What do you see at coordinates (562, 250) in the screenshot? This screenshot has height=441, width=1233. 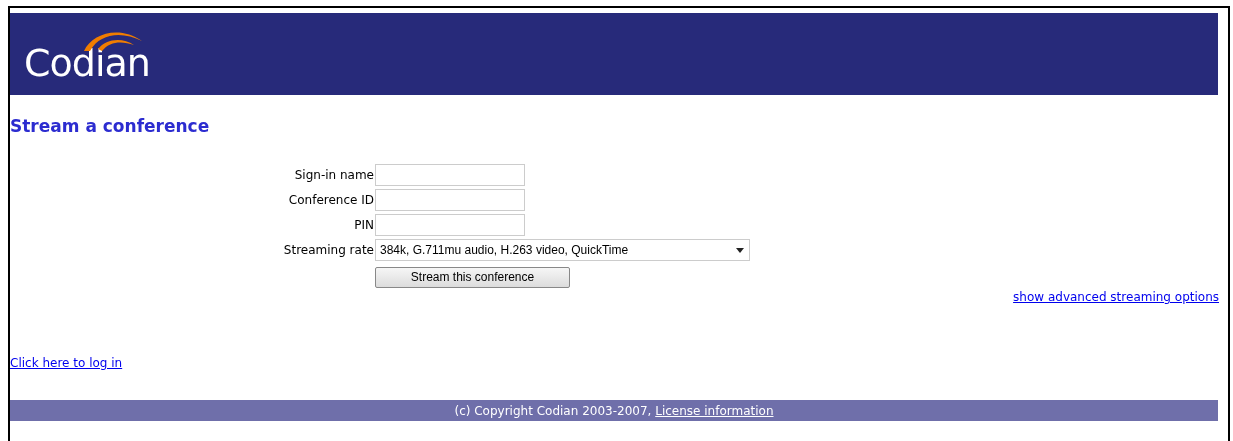 I see `streaming-rate-dropdown: 384k, G.711mu audio, H.263 video, QuickTime` at bounding box center [562, 250].